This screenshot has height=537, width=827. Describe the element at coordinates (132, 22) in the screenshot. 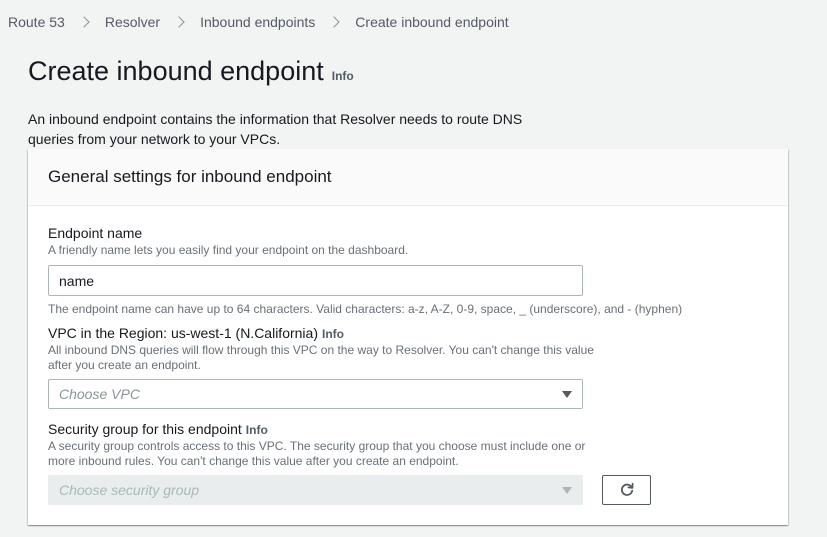

I see `breadcrumb-resolver: Resolver` at that location.